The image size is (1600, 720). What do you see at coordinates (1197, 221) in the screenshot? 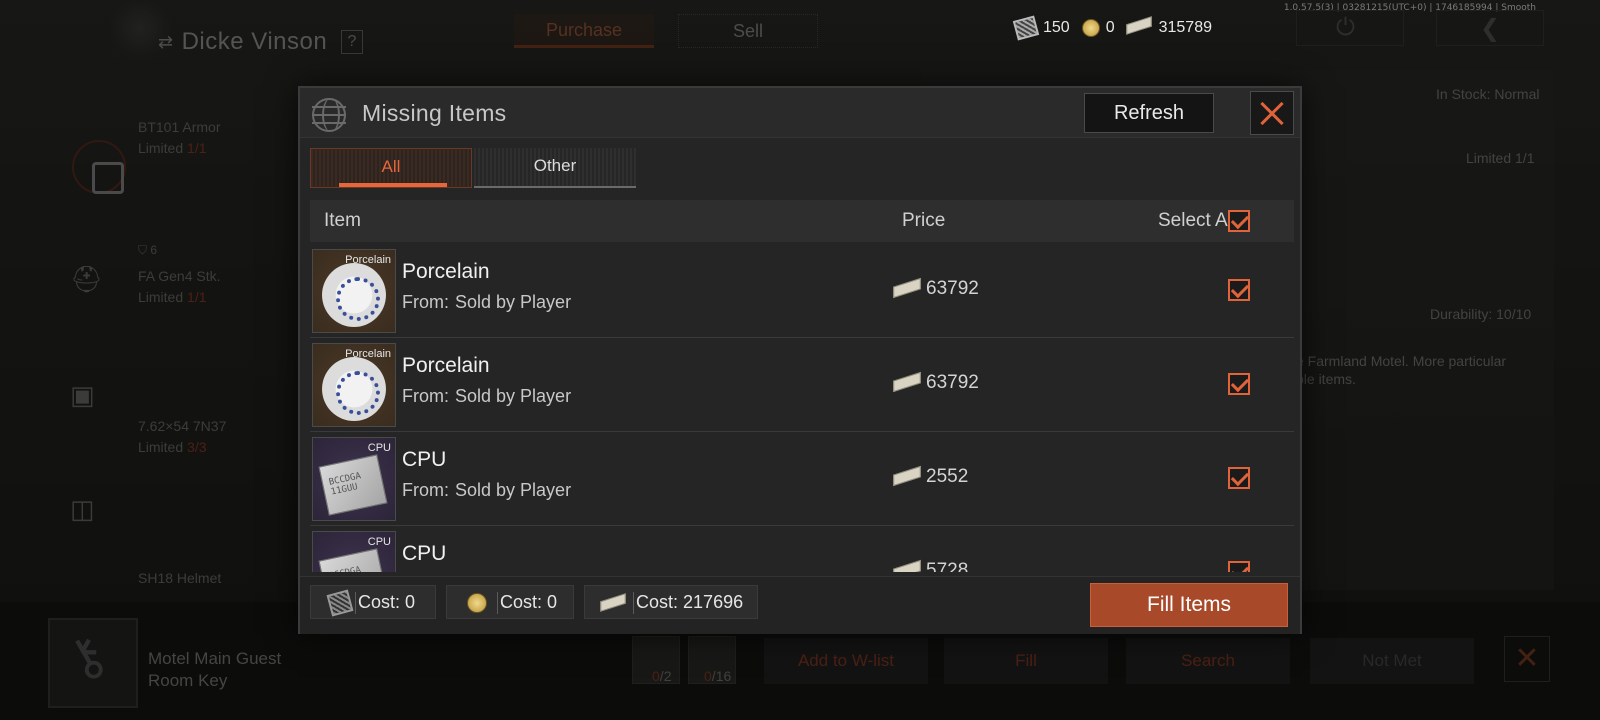
I see `select-all-label: Select All` at bounding box center [1197, 221].